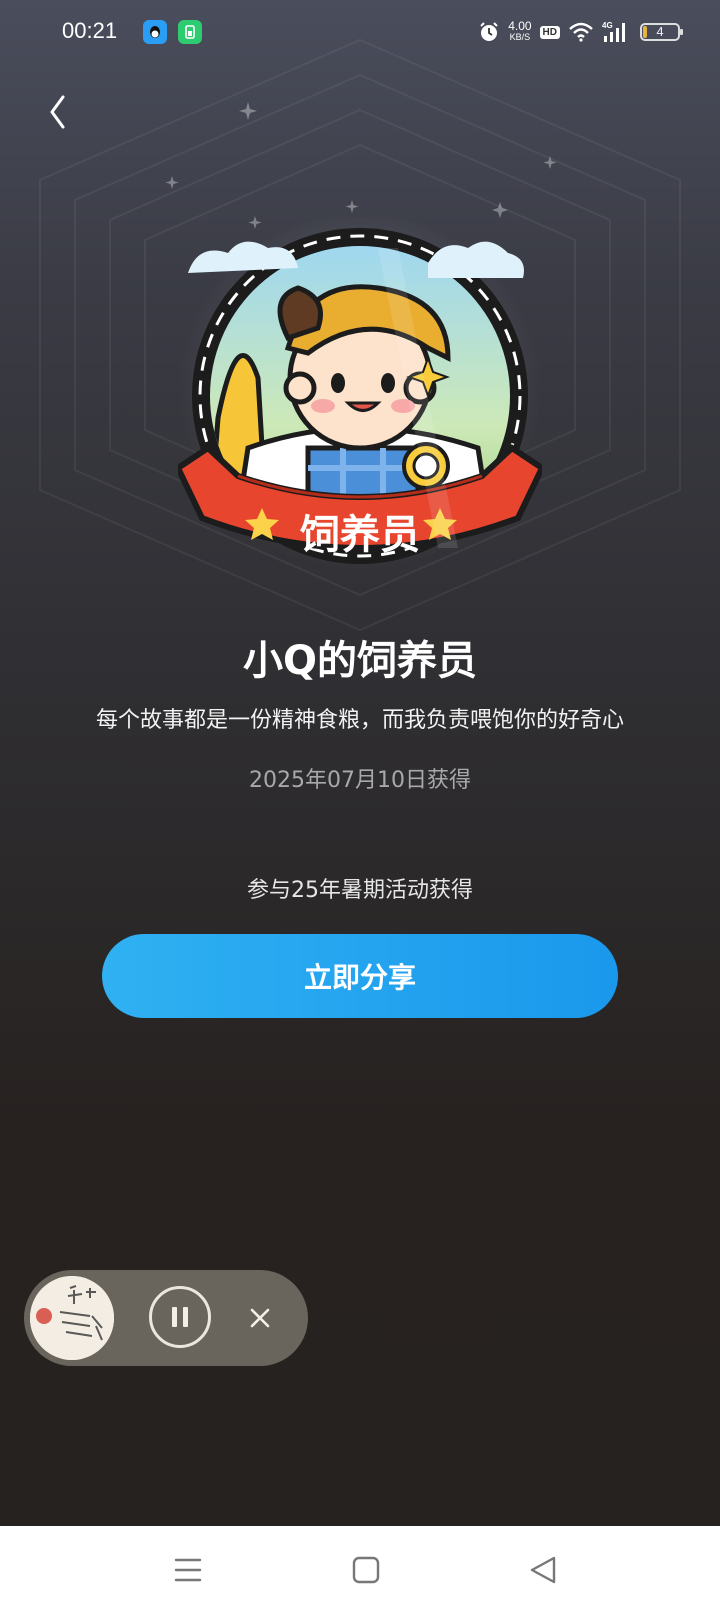 This screenshot has height=1612, width=720. I want to click on menu-icon, so click(188, 1570).